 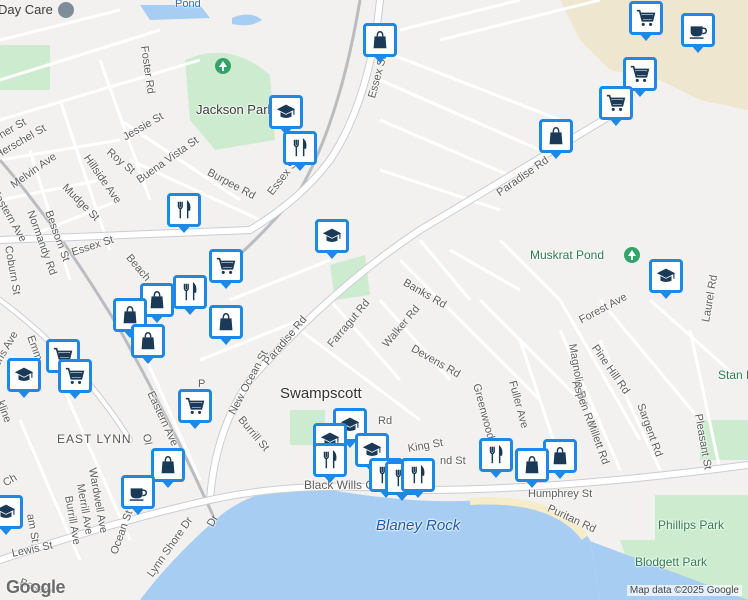 What do you see at coordinates (453, 461) in the screenshot?
I see `street-label: nd St` at bounding box center [453, 461].